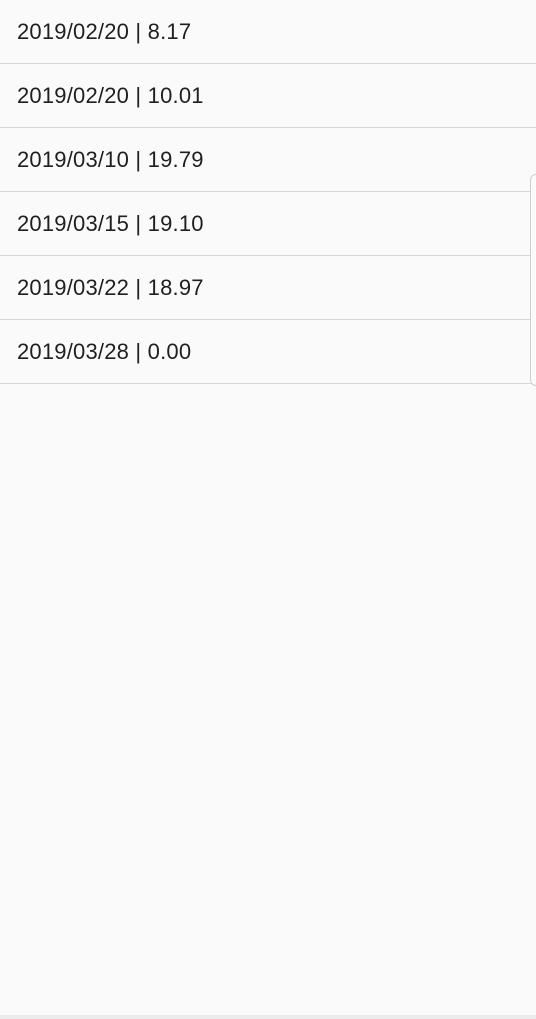 The image size is (536, 1019). I want to click on list-item-label: 2019/02/20 | 8.17, so click(104, 31).